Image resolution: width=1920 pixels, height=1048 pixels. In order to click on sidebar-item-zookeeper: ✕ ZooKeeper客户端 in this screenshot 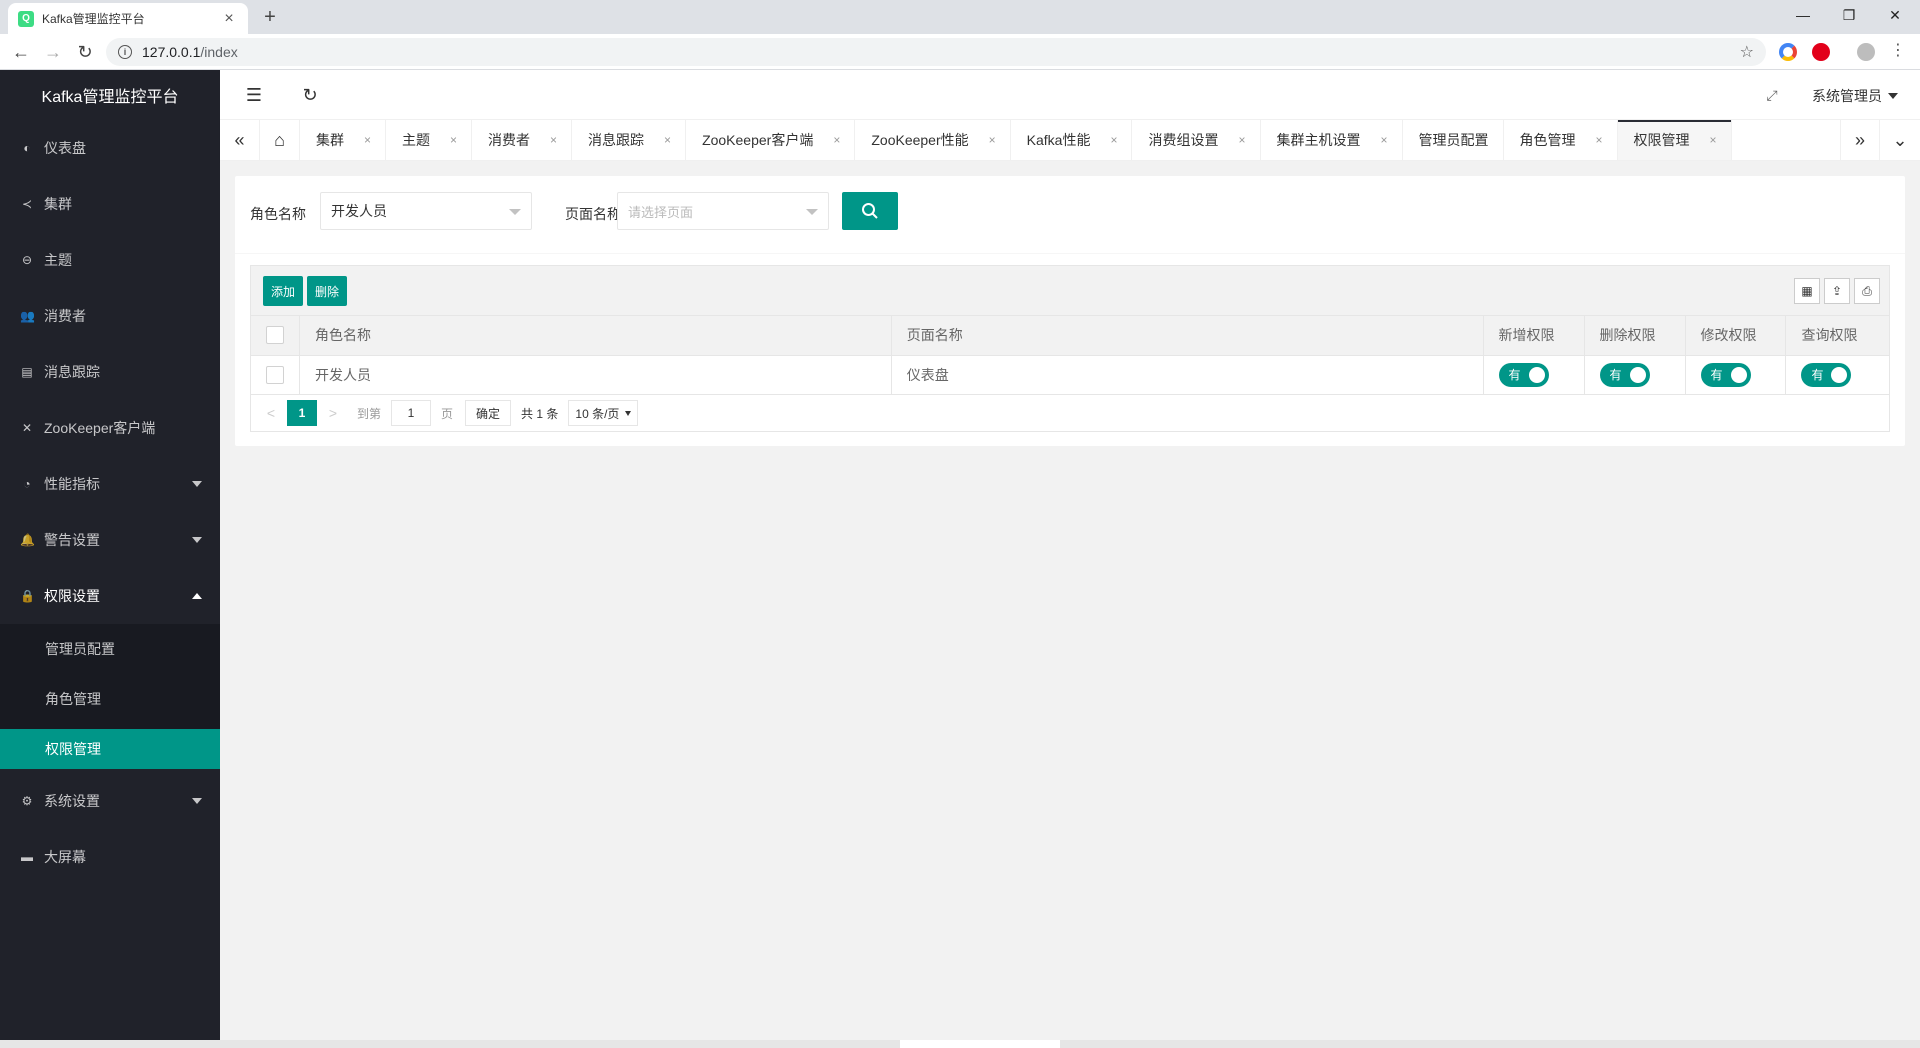, I will do `click(110, 428)`.